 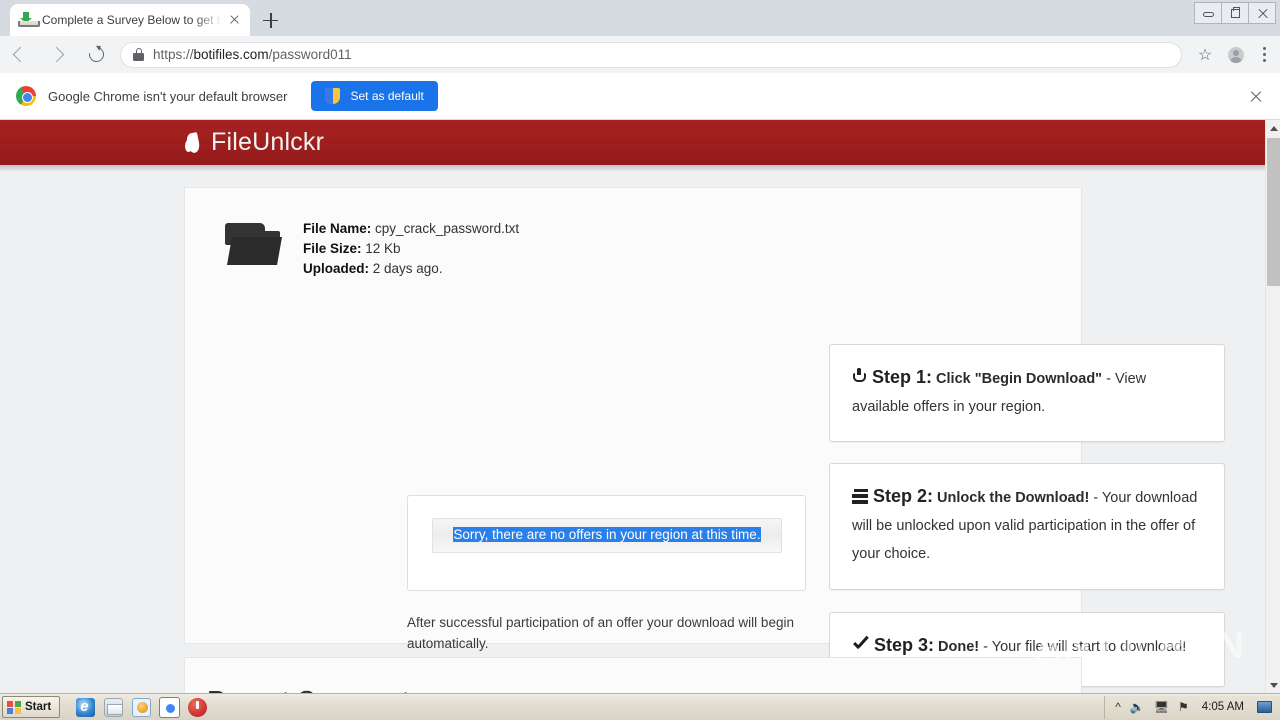 I want to click on file-size-label: File Size:, so click(x=332, y=248).